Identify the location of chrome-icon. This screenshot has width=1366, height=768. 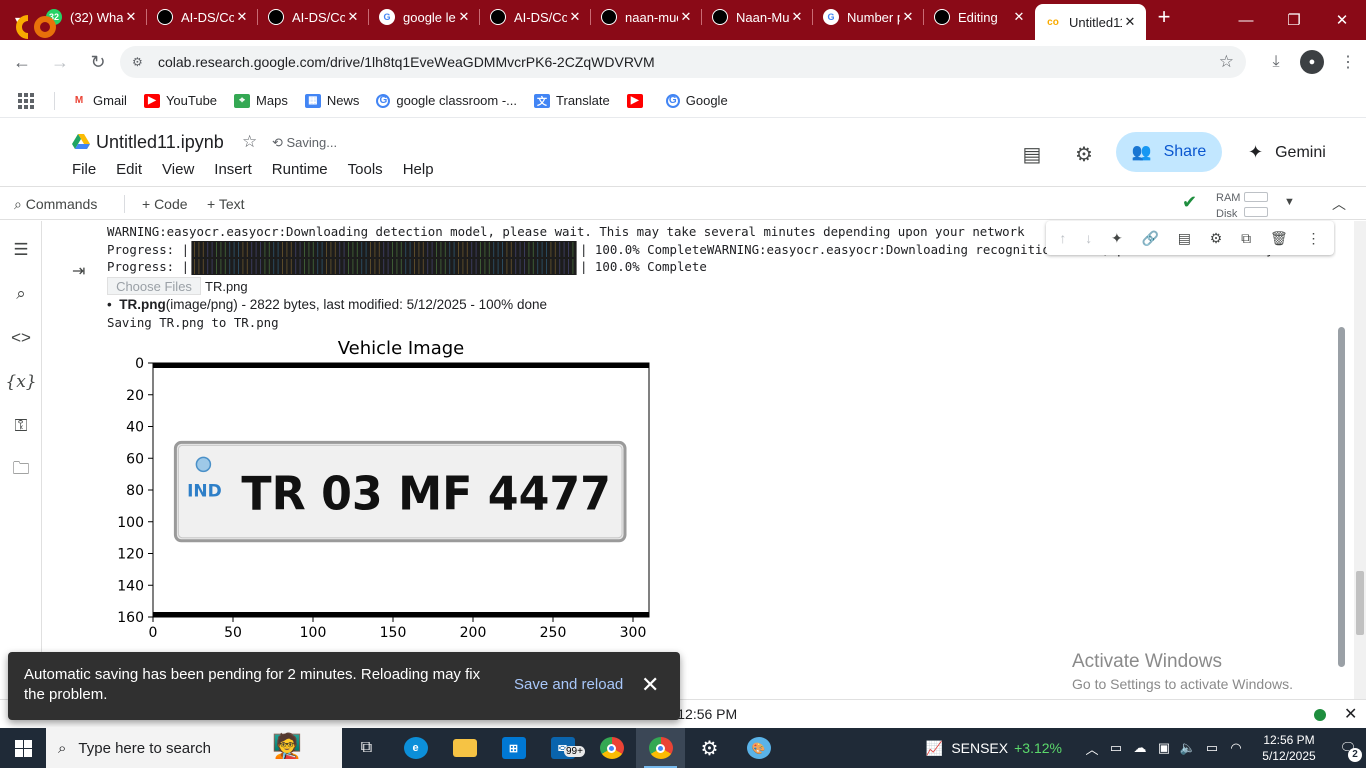
(611, 748).